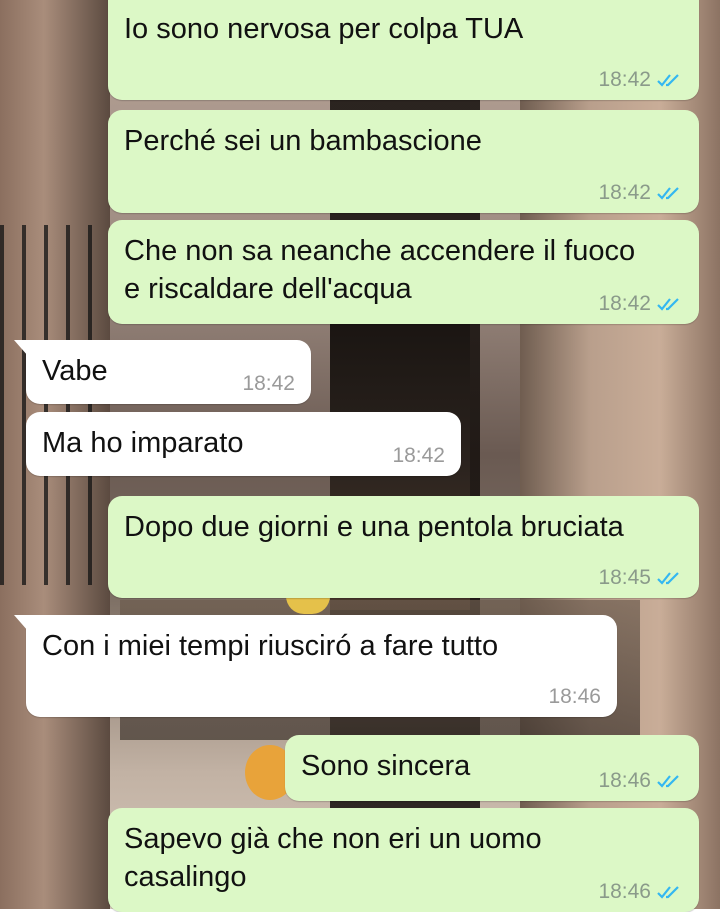  I want to click on message-text: Vabe, so click(75, 371).